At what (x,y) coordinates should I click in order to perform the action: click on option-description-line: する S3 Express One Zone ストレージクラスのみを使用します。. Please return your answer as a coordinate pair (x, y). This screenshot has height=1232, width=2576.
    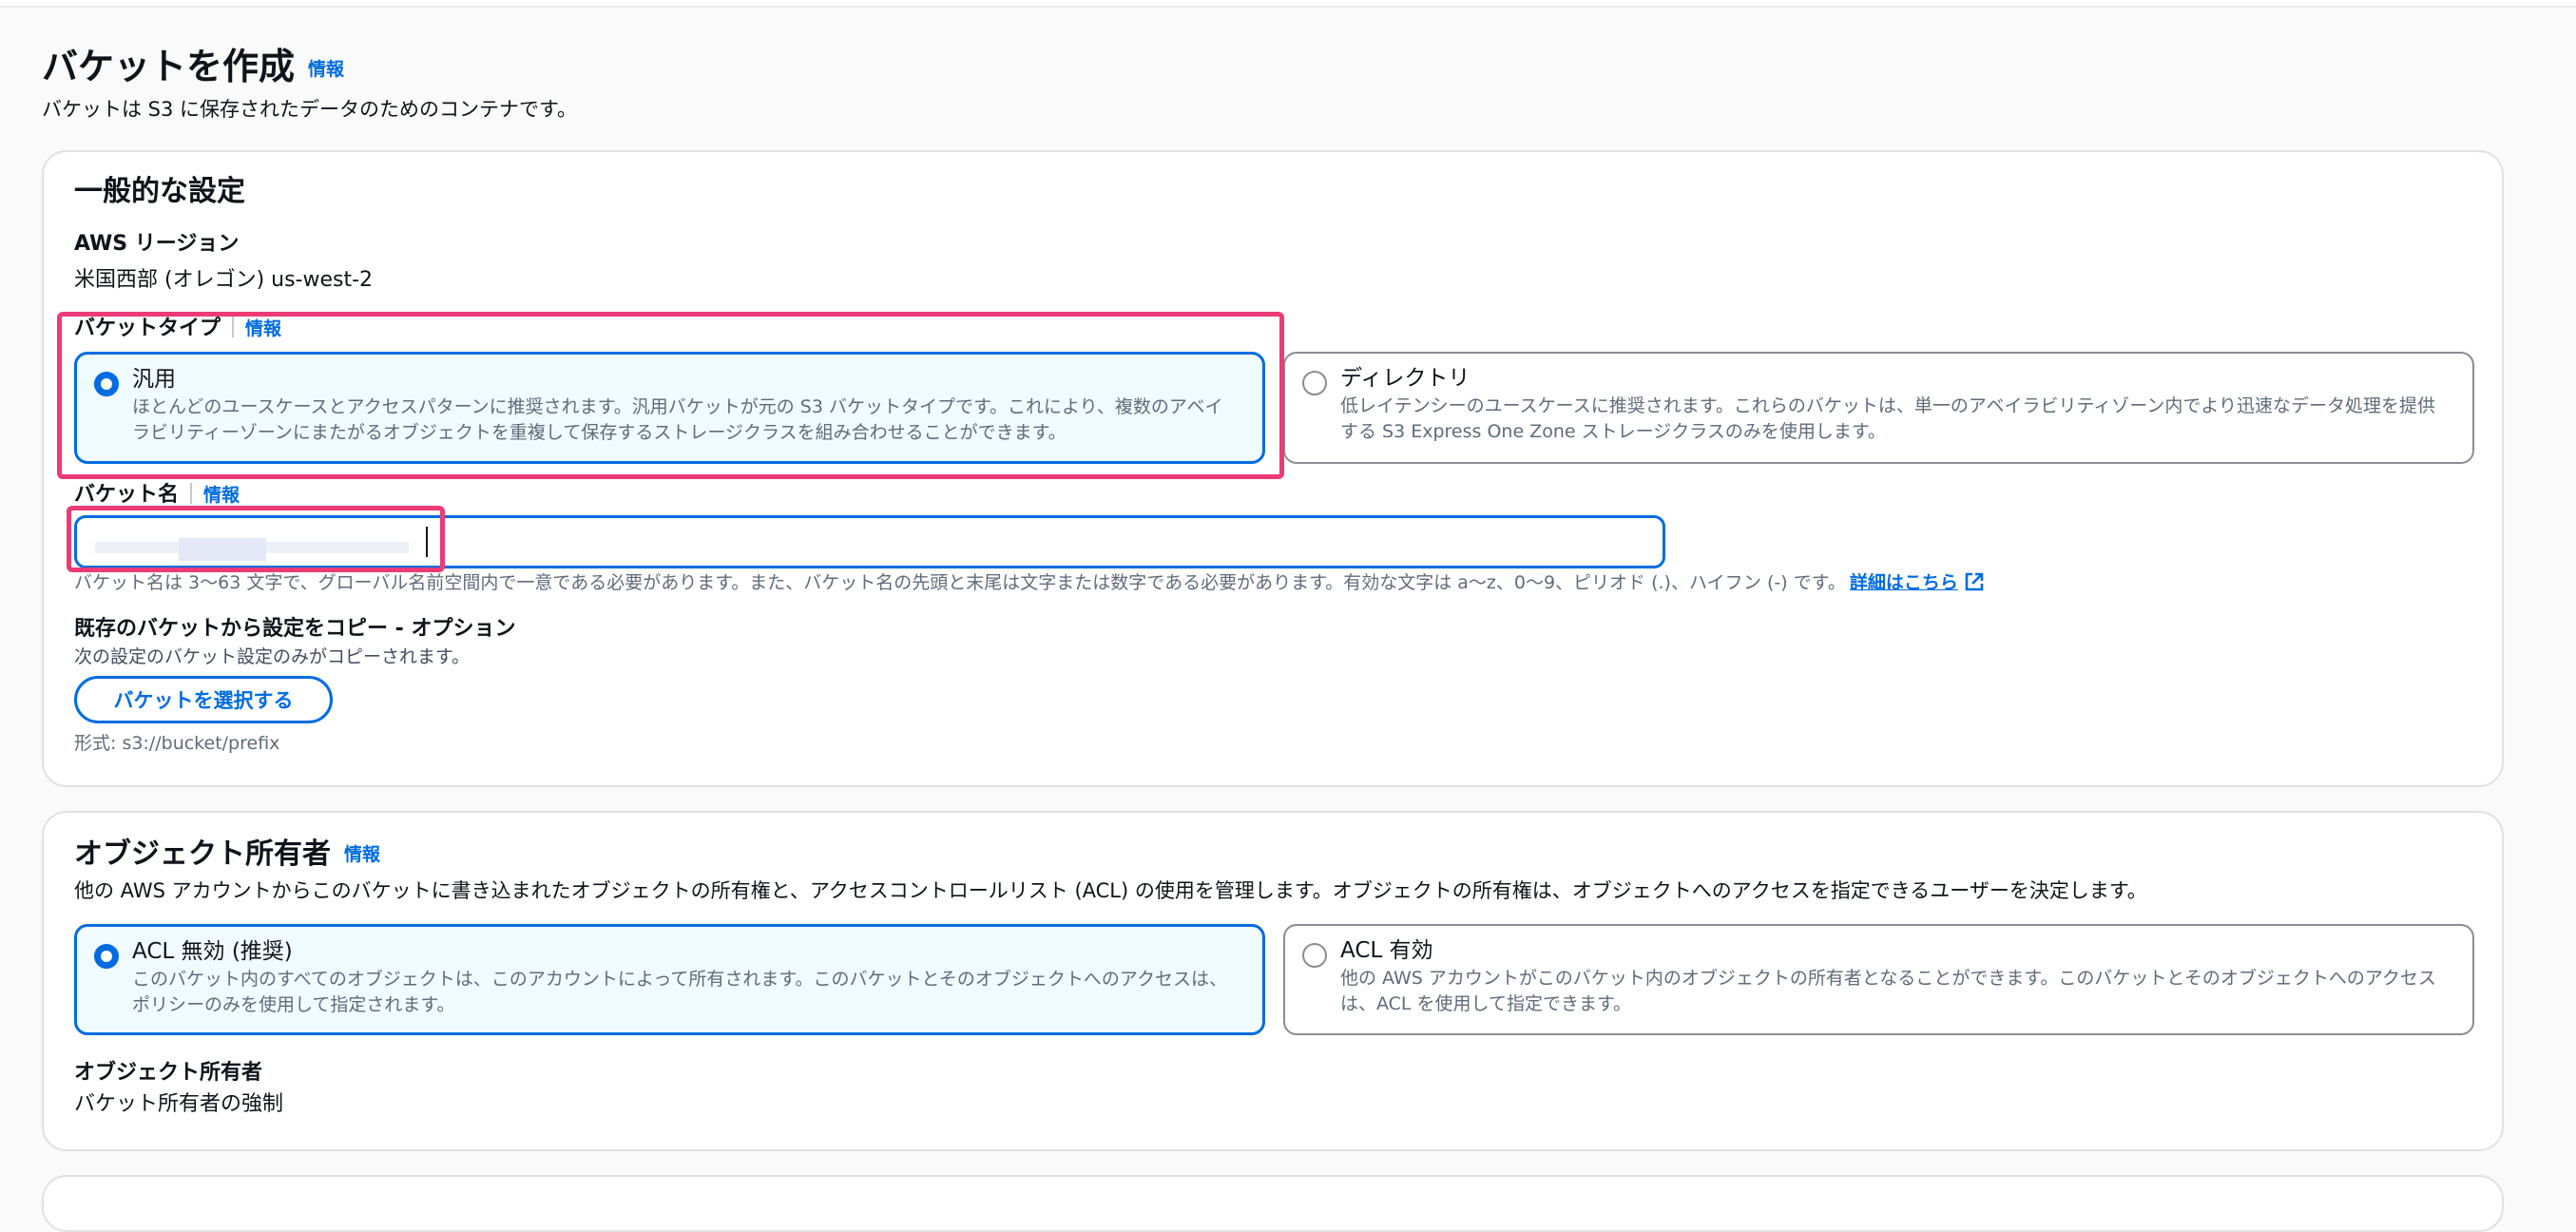
    Looking at the image, I should click on (1613, 431).